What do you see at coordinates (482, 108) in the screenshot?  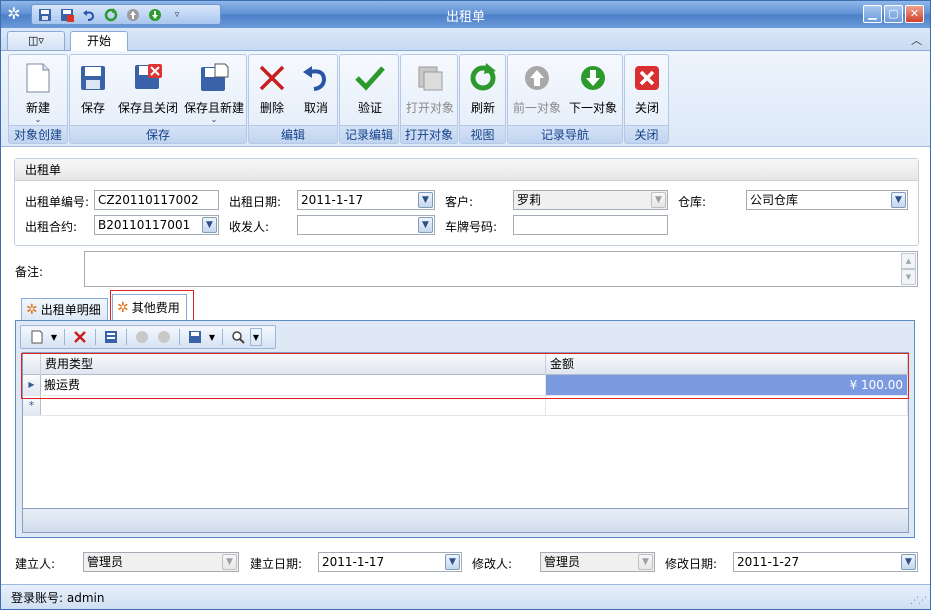 I see `refresh-button-label: 刷新` at bounding box center [482, 108].